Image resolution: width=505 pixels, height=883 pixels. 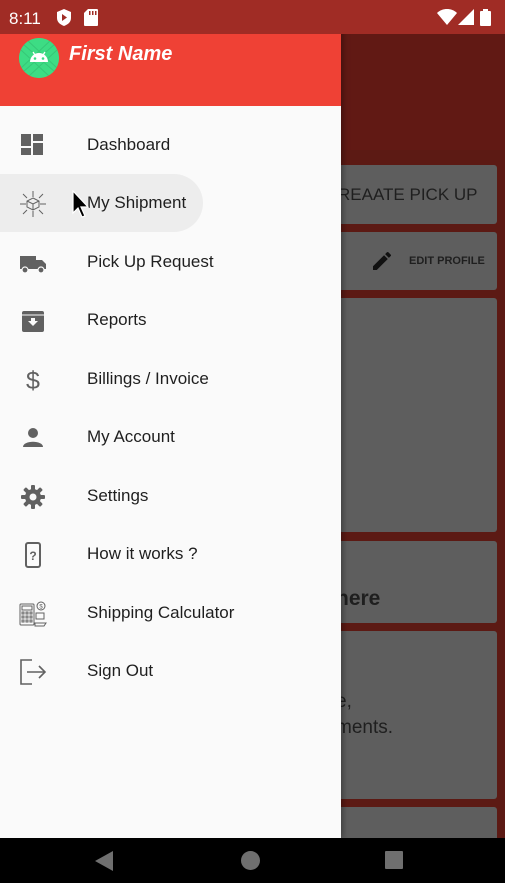 I want to click on gear-icon, so click(x=33, y=497).